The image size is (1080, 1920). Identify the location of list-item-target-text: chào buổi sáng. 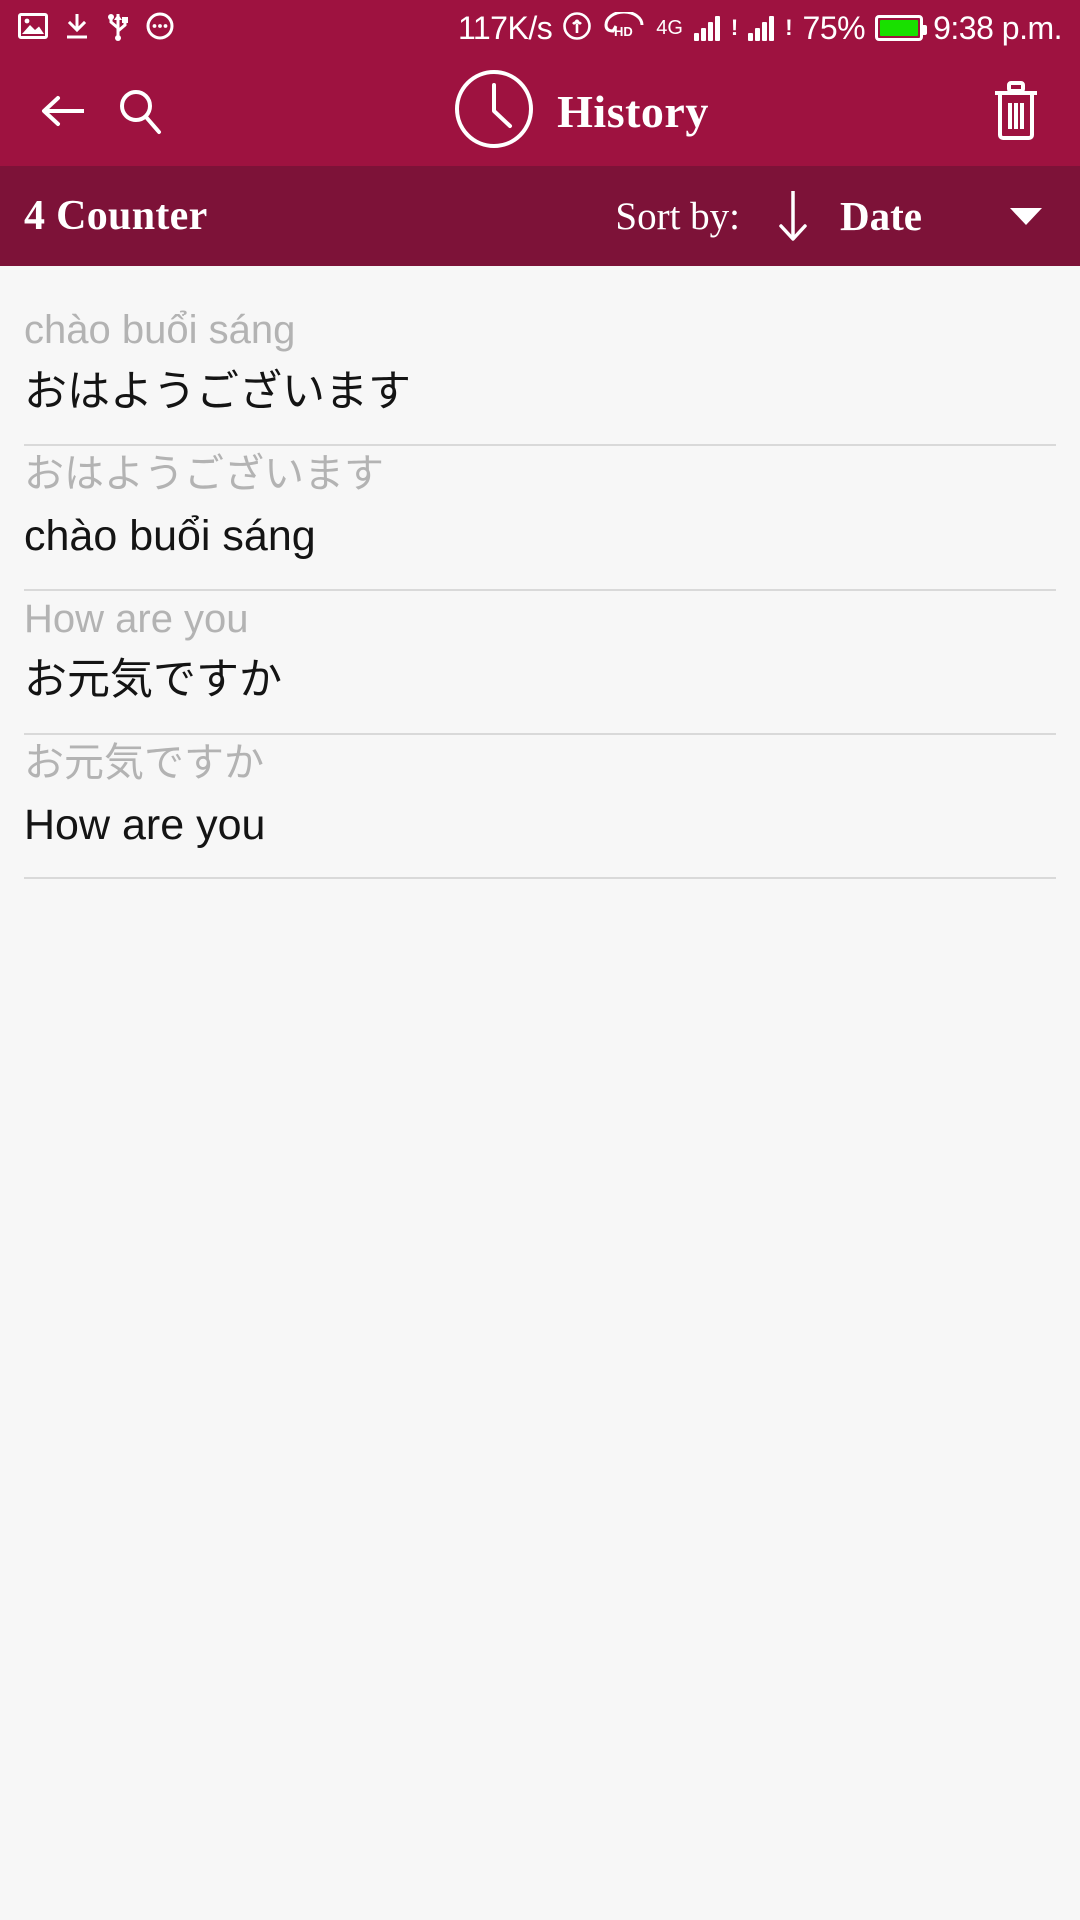
(170, 535).